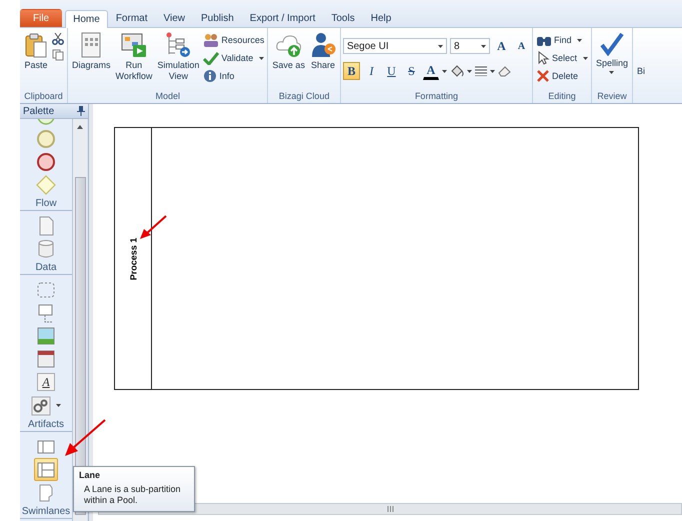 The width and height of the screenshot is (682, 521). Describe the element at coordinates (612, 44) in the screenshot. I see `spellcheck-icon` at that location.